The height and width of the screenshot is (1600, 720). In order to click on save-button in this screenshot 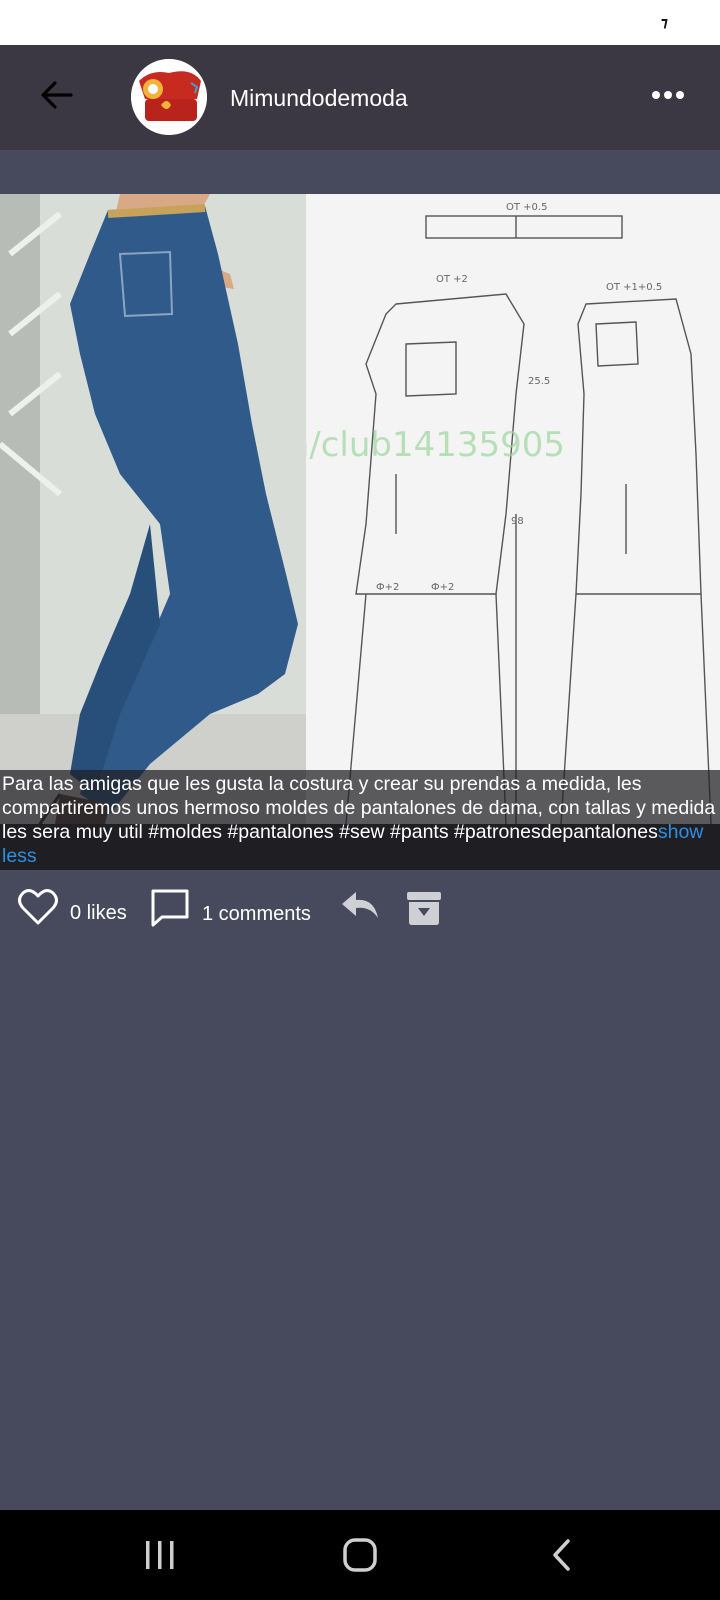, I will do `click(424, 908)`.